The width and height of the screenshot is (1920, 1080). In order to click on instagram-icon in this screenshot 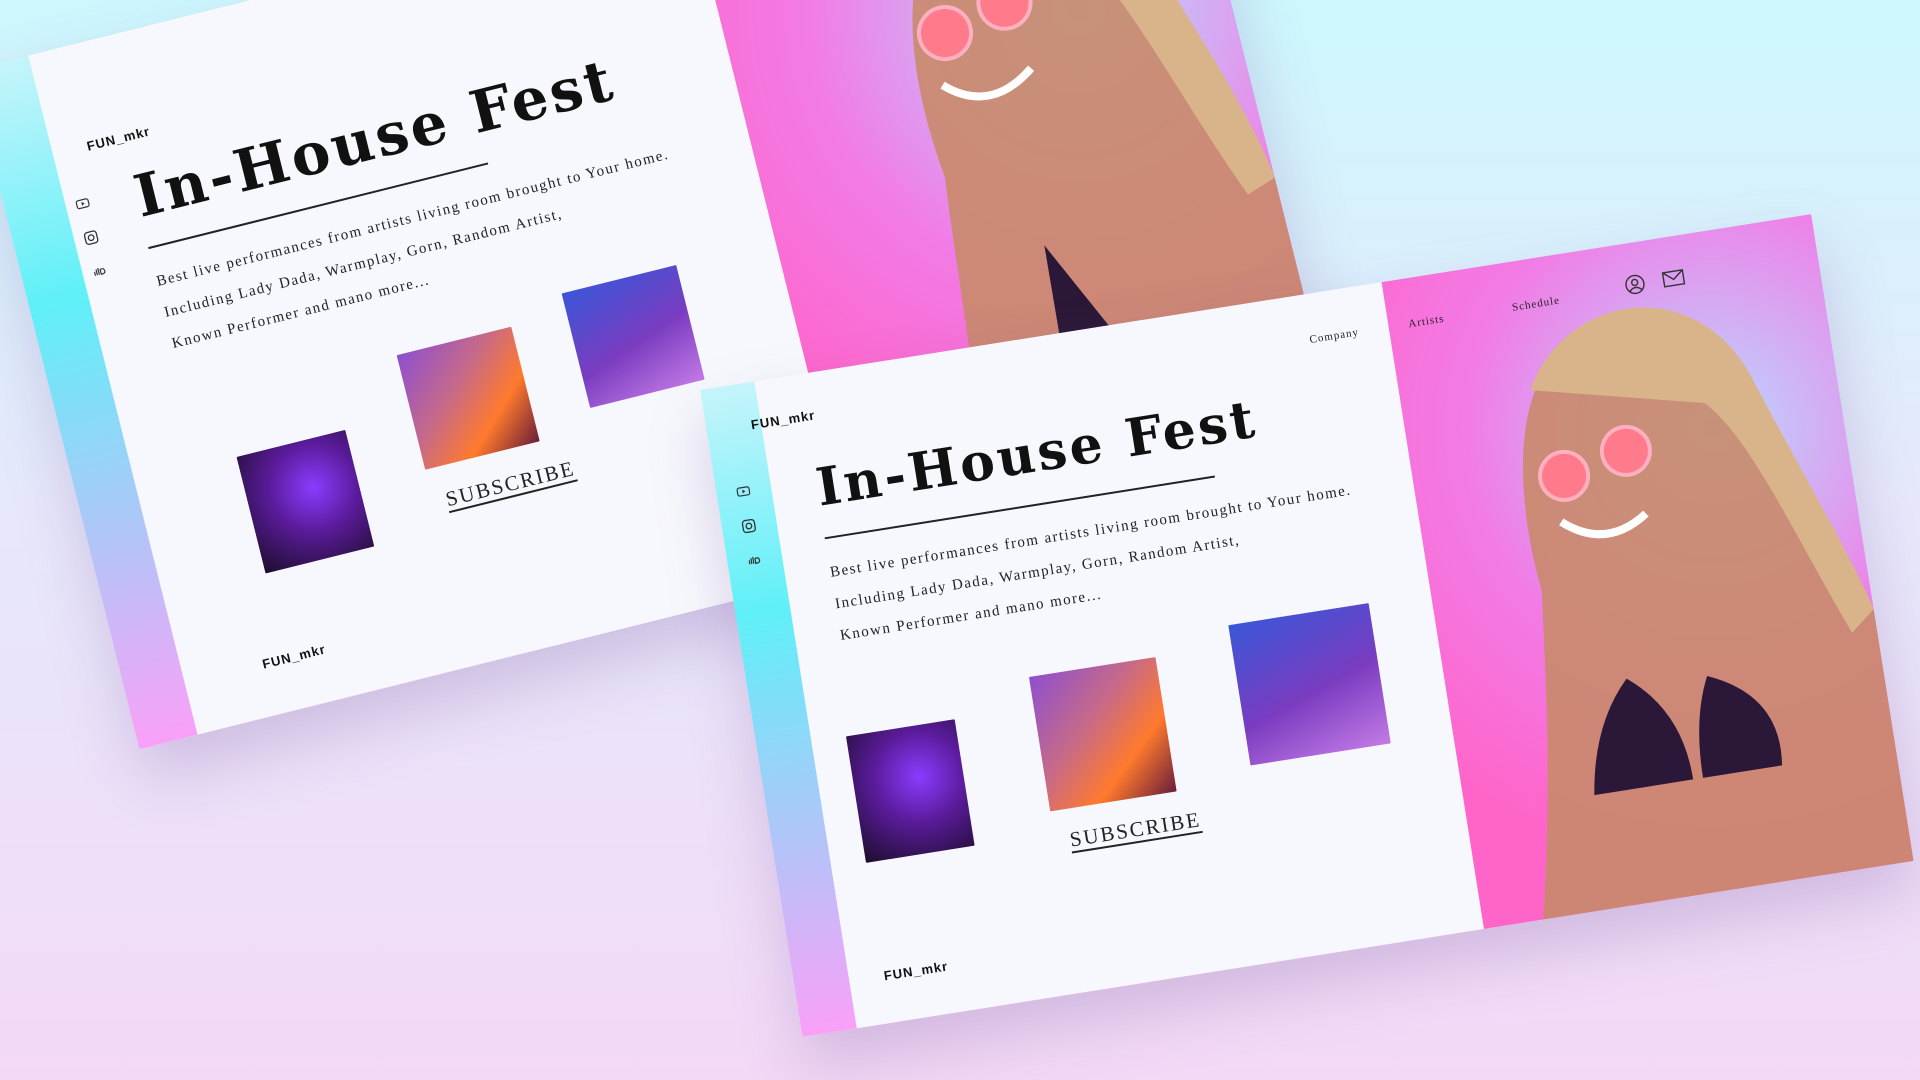, I will do `click(749, 526)`.